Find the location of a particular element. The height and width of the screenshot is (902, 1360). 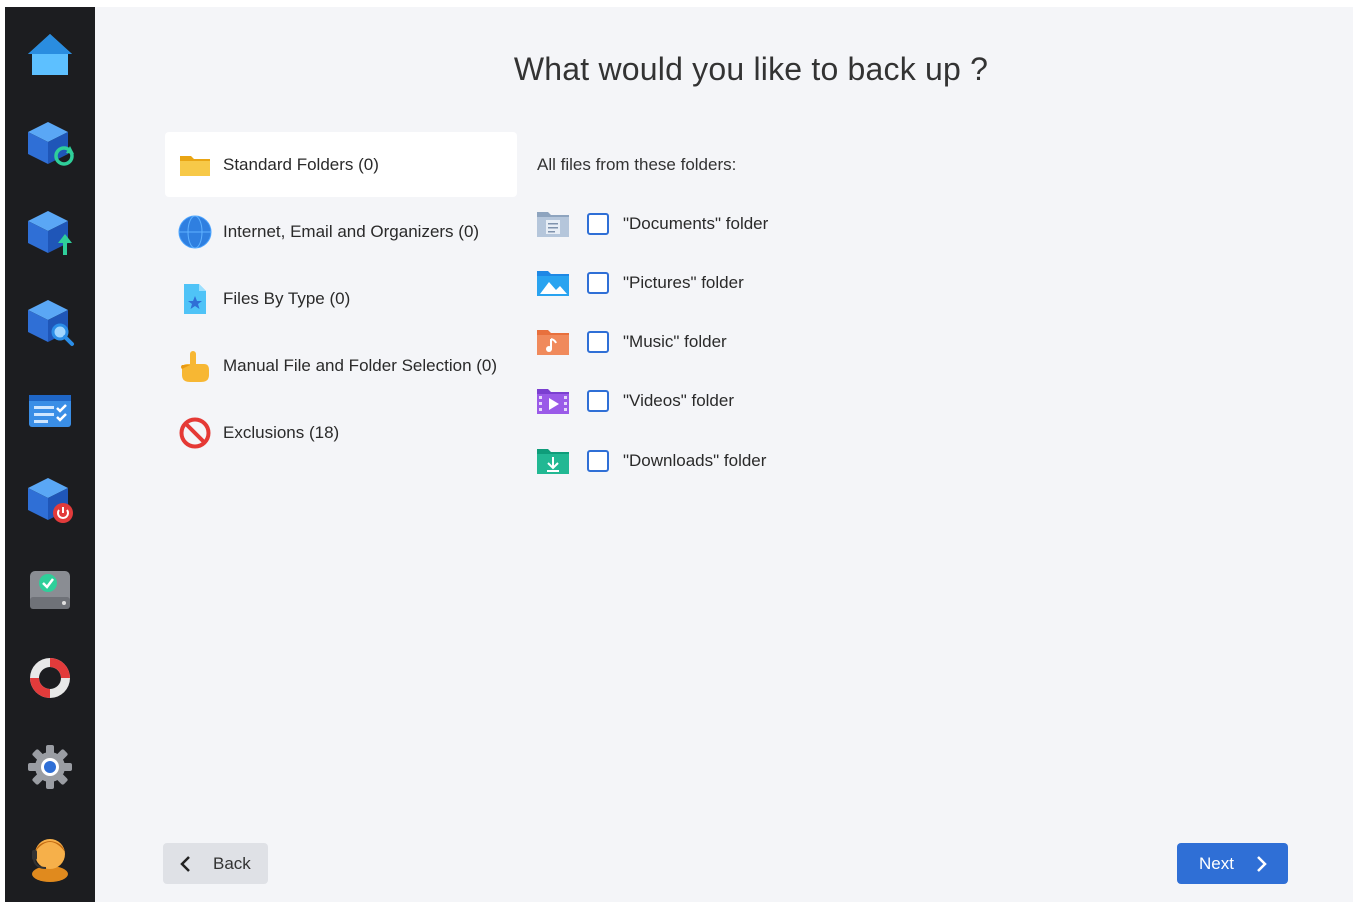

category-label: Files By Type (0) is located at coordinates (287, 298).